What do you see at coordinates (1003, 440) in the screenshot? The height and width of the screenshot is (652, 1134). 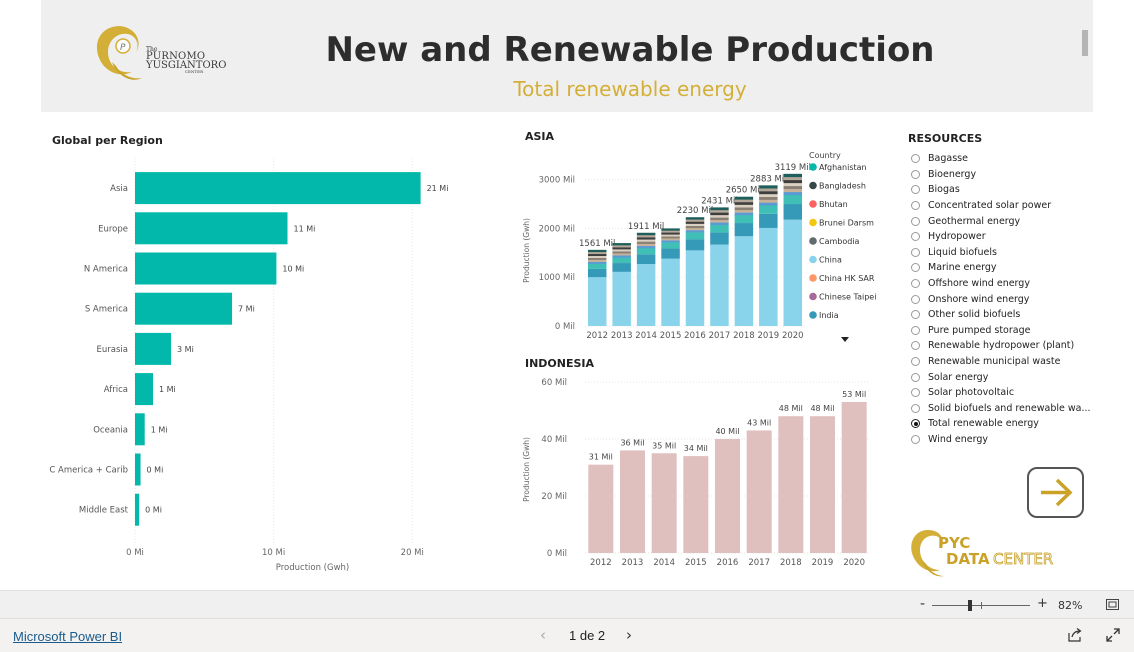 I see `resource-option: Wind energy` at bounding box center [1003, 440].